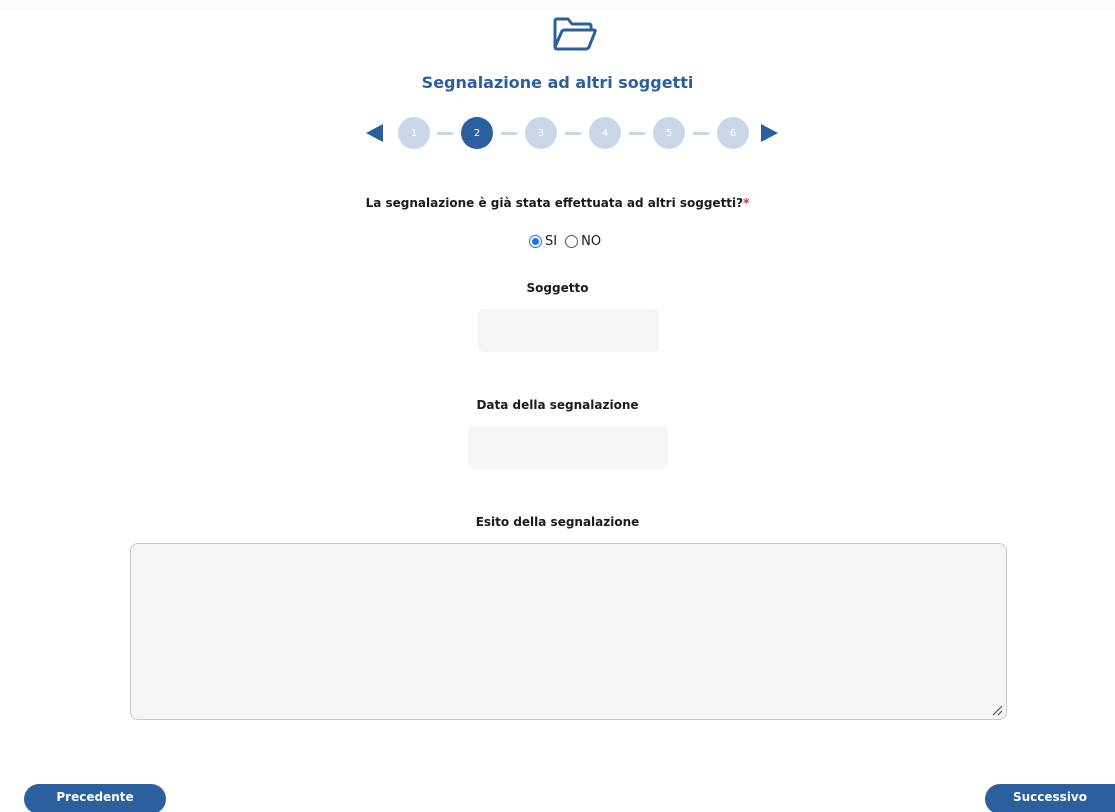  Describe the element at coordinates (568, 447) in the screenshot. I see `data-segnalazione-input` at that location.